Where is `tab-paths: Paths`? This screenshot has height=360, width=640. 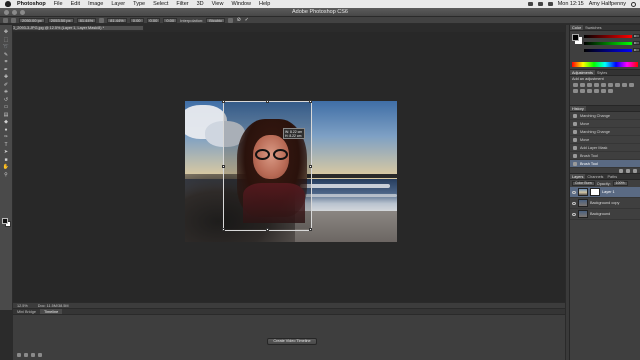
tab-paths: Paths is located at coordinates (612, 176).